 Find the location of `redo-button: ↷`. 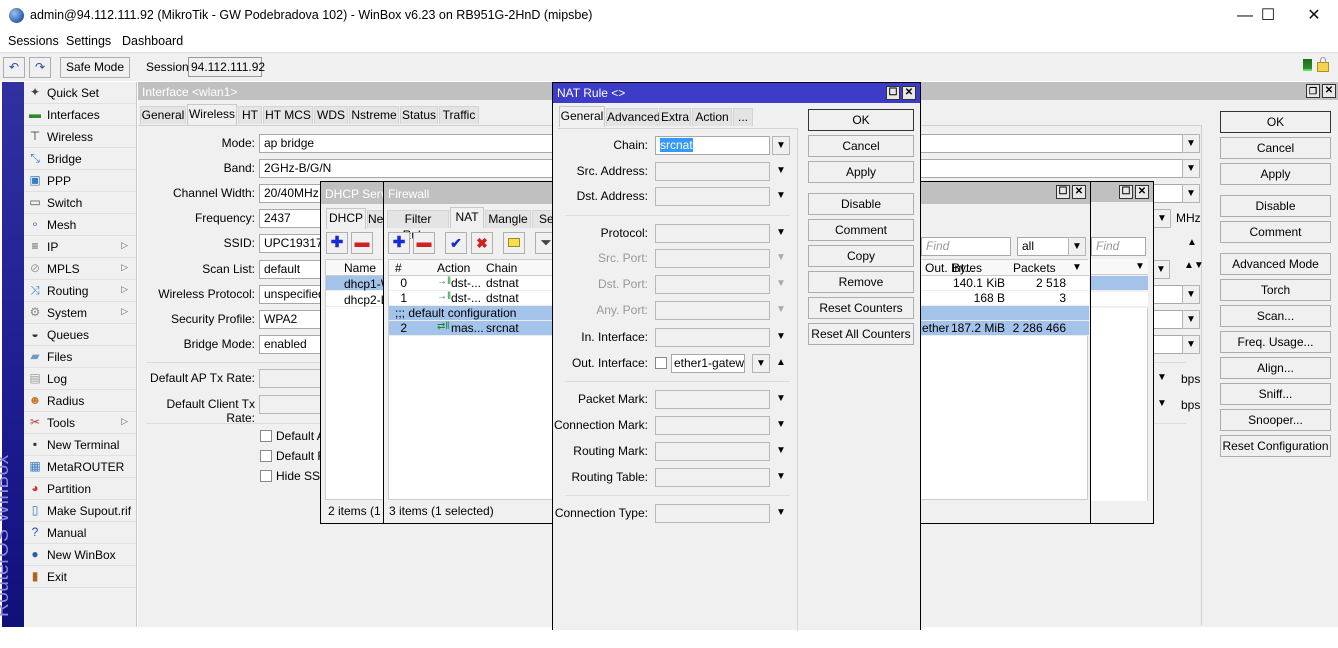

redo-button: ↷ is located at coordinates (40, 67).